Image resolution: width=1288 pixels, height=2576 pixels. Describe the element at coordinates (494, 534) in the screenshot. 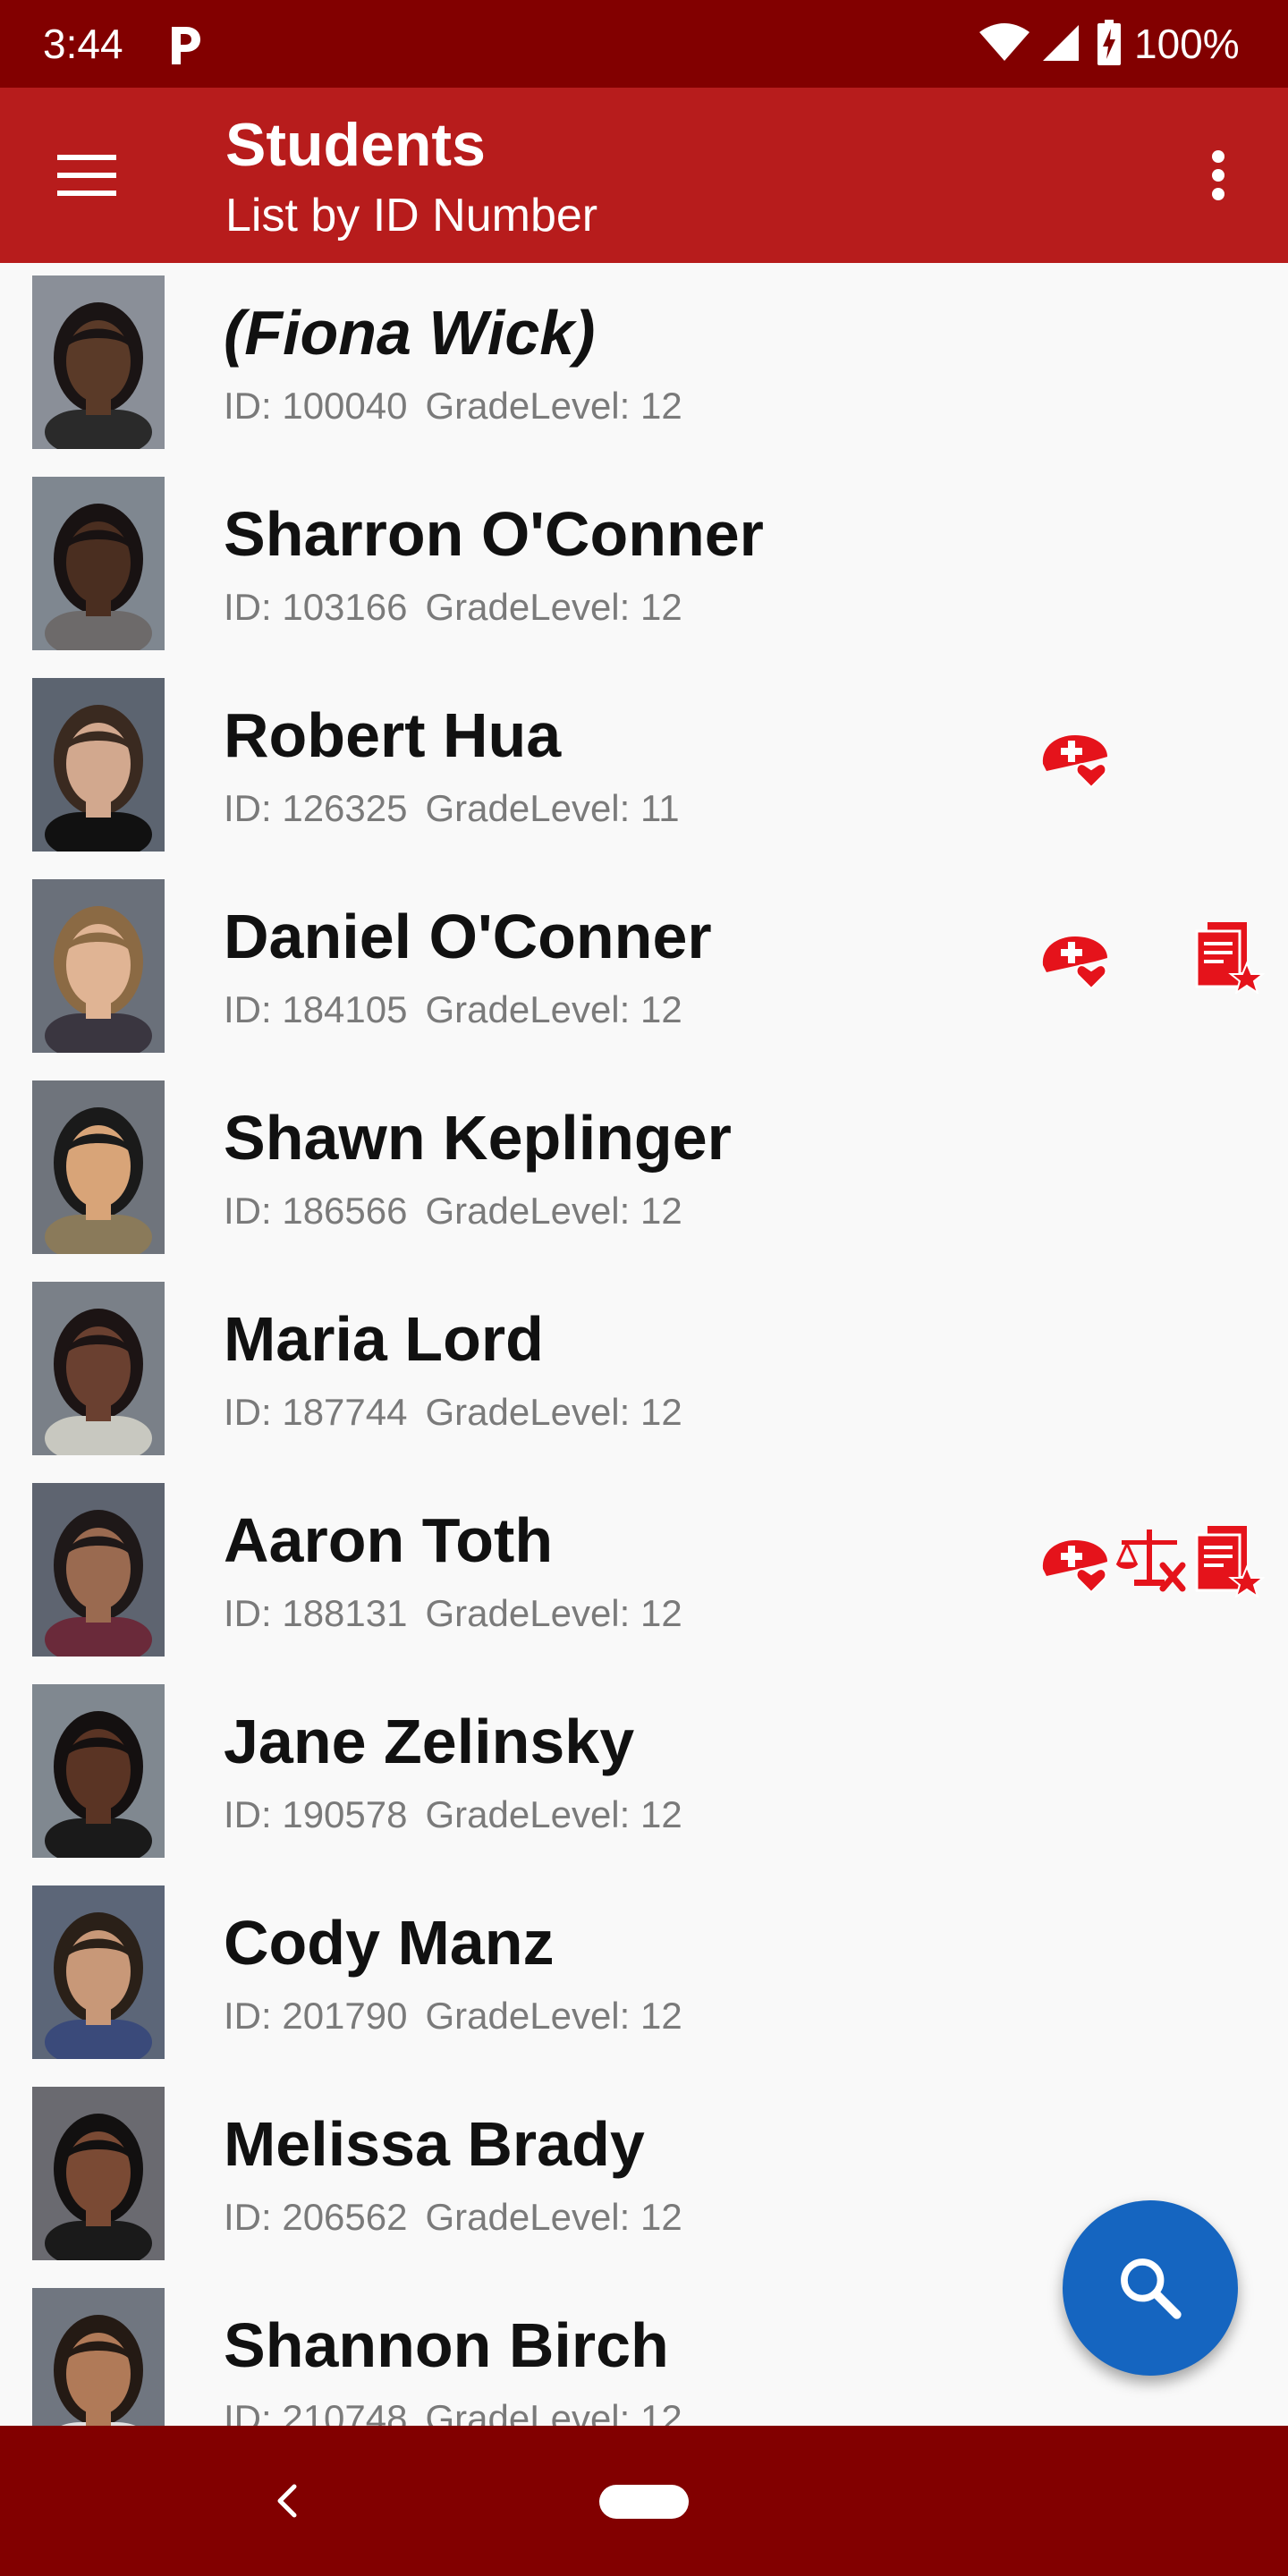

I see `student-name: Sharron O'Conner` at that location.